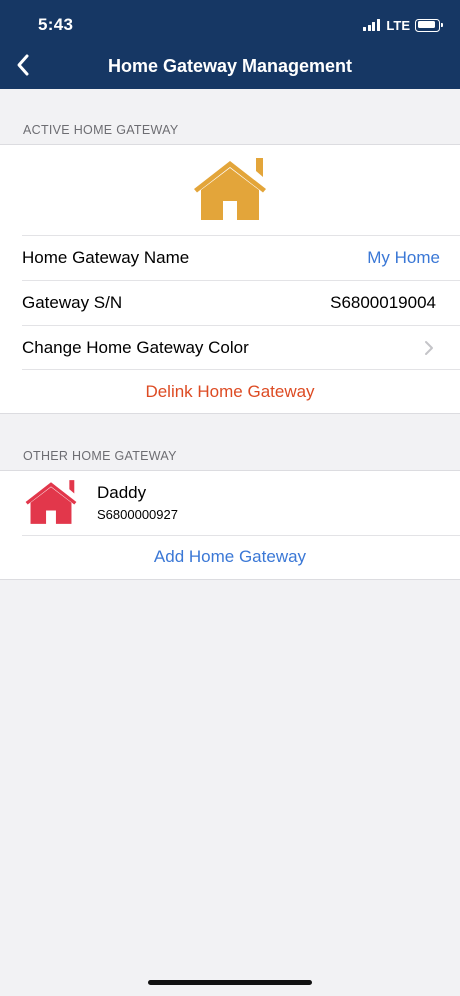 The width and height of the screenshot is (460, 996). What do you see at coordinates (137, 514) in the screenshot?
I see `gateway-serial: S6800000927` at bounding box center [137, 514].